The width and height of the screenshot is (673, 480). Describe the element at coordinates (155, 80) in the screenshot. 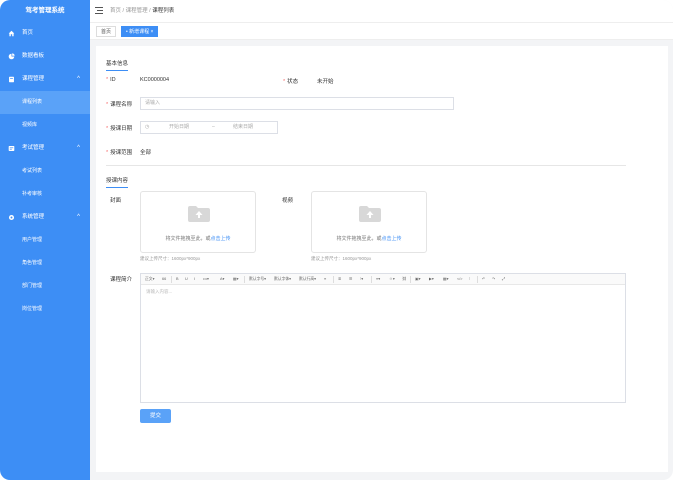

I see `id-value: KC0000004` at that location.